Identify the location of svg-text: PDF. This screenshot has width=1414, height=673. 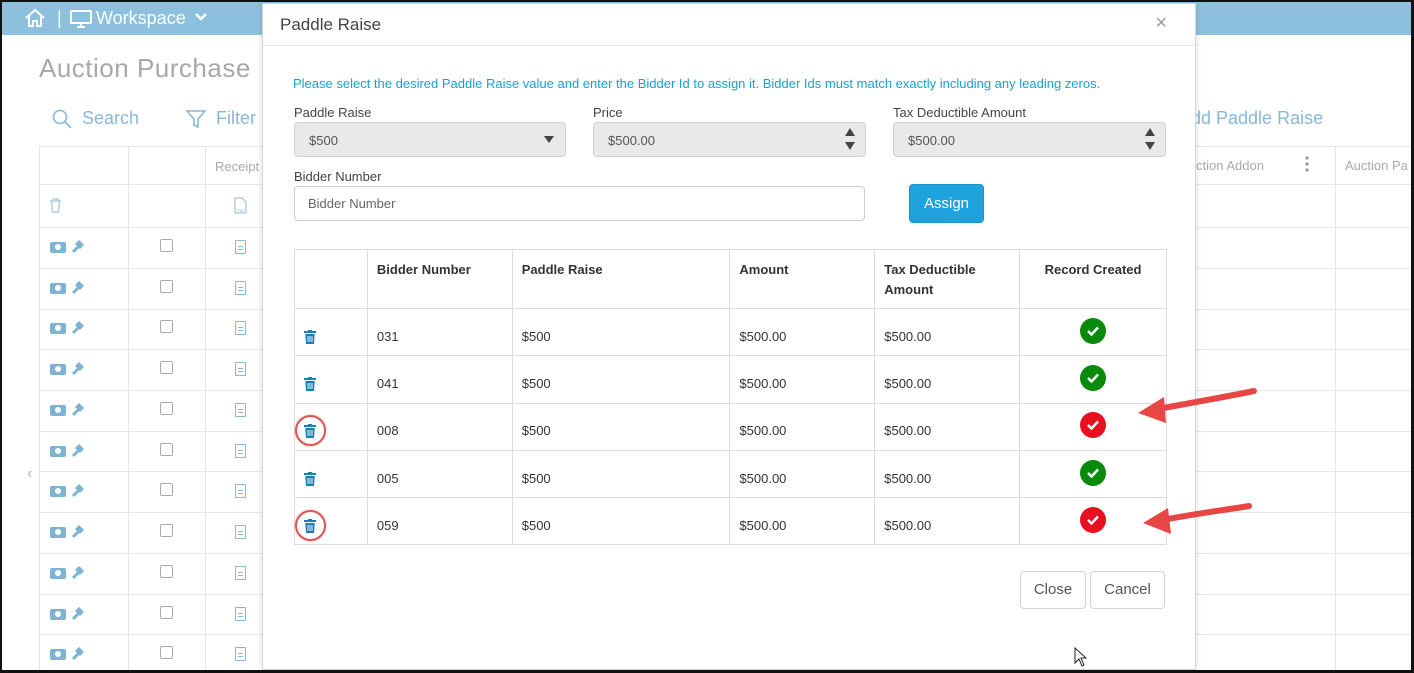
(241, 210).